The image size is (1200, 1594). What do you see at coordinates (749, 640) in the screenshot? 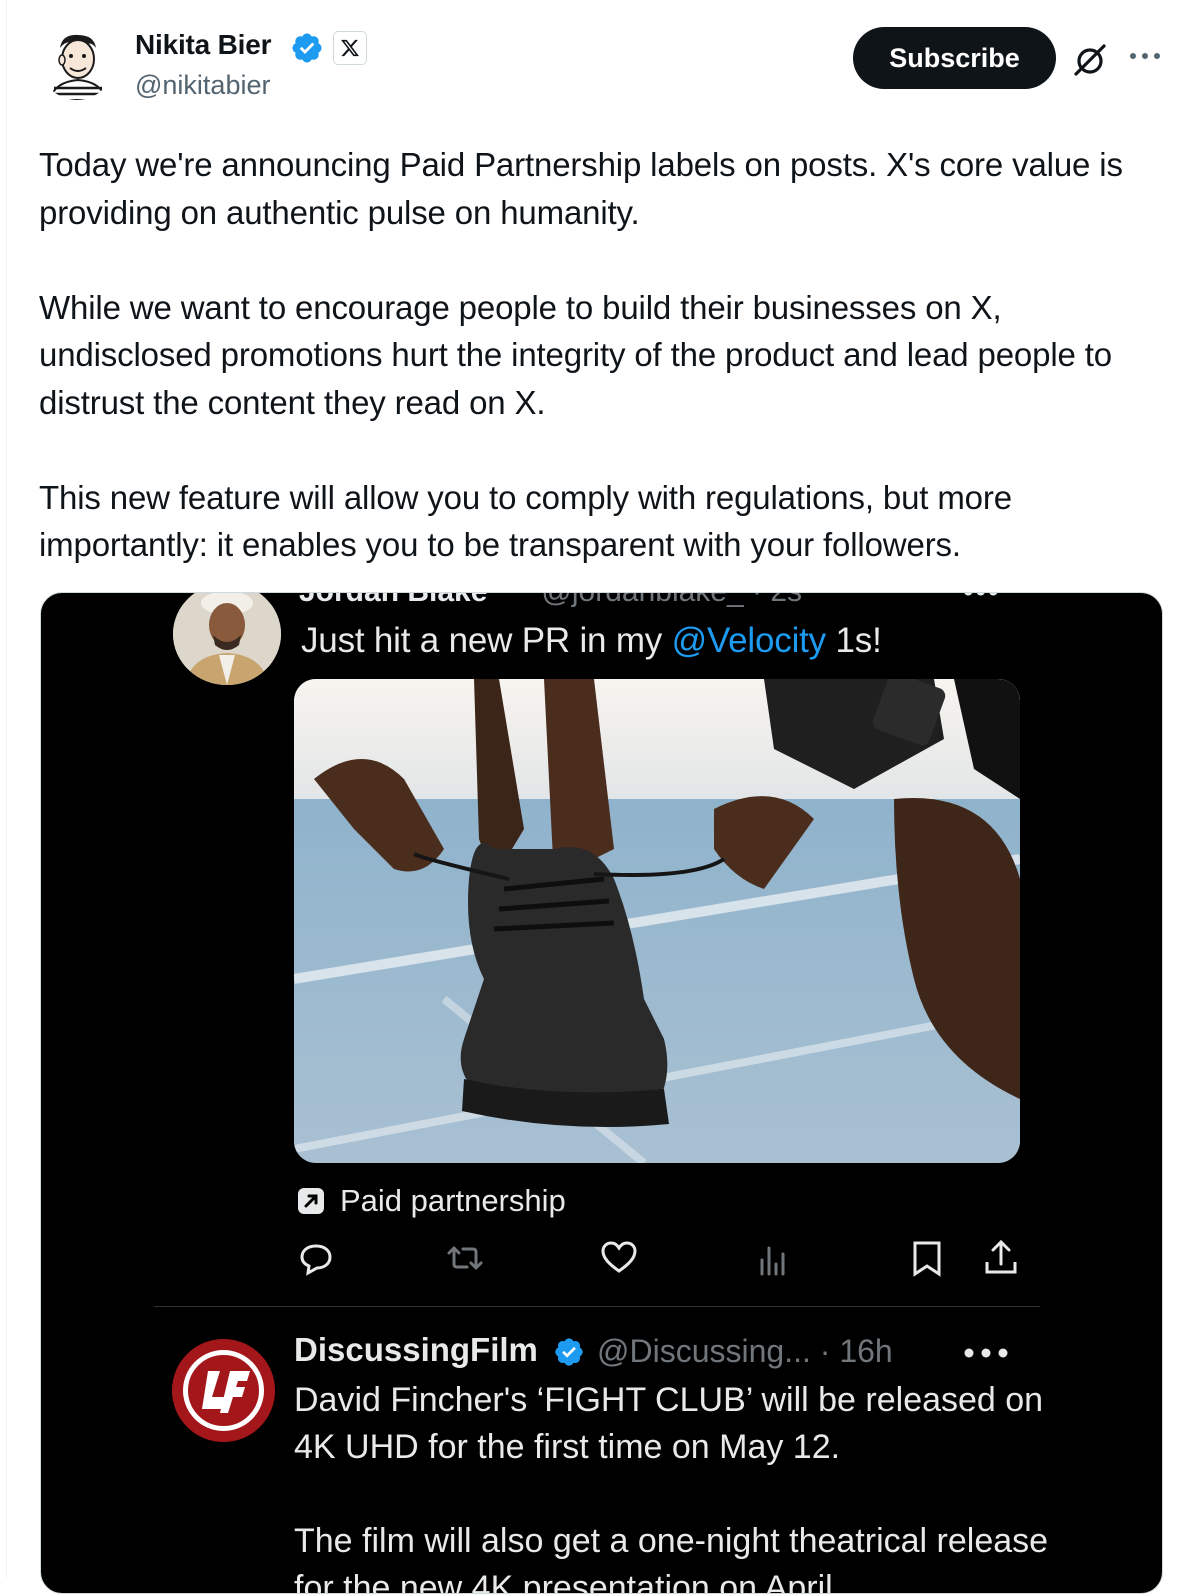
I see `mention-link: @Velocity` at bounding box center [749, 640].